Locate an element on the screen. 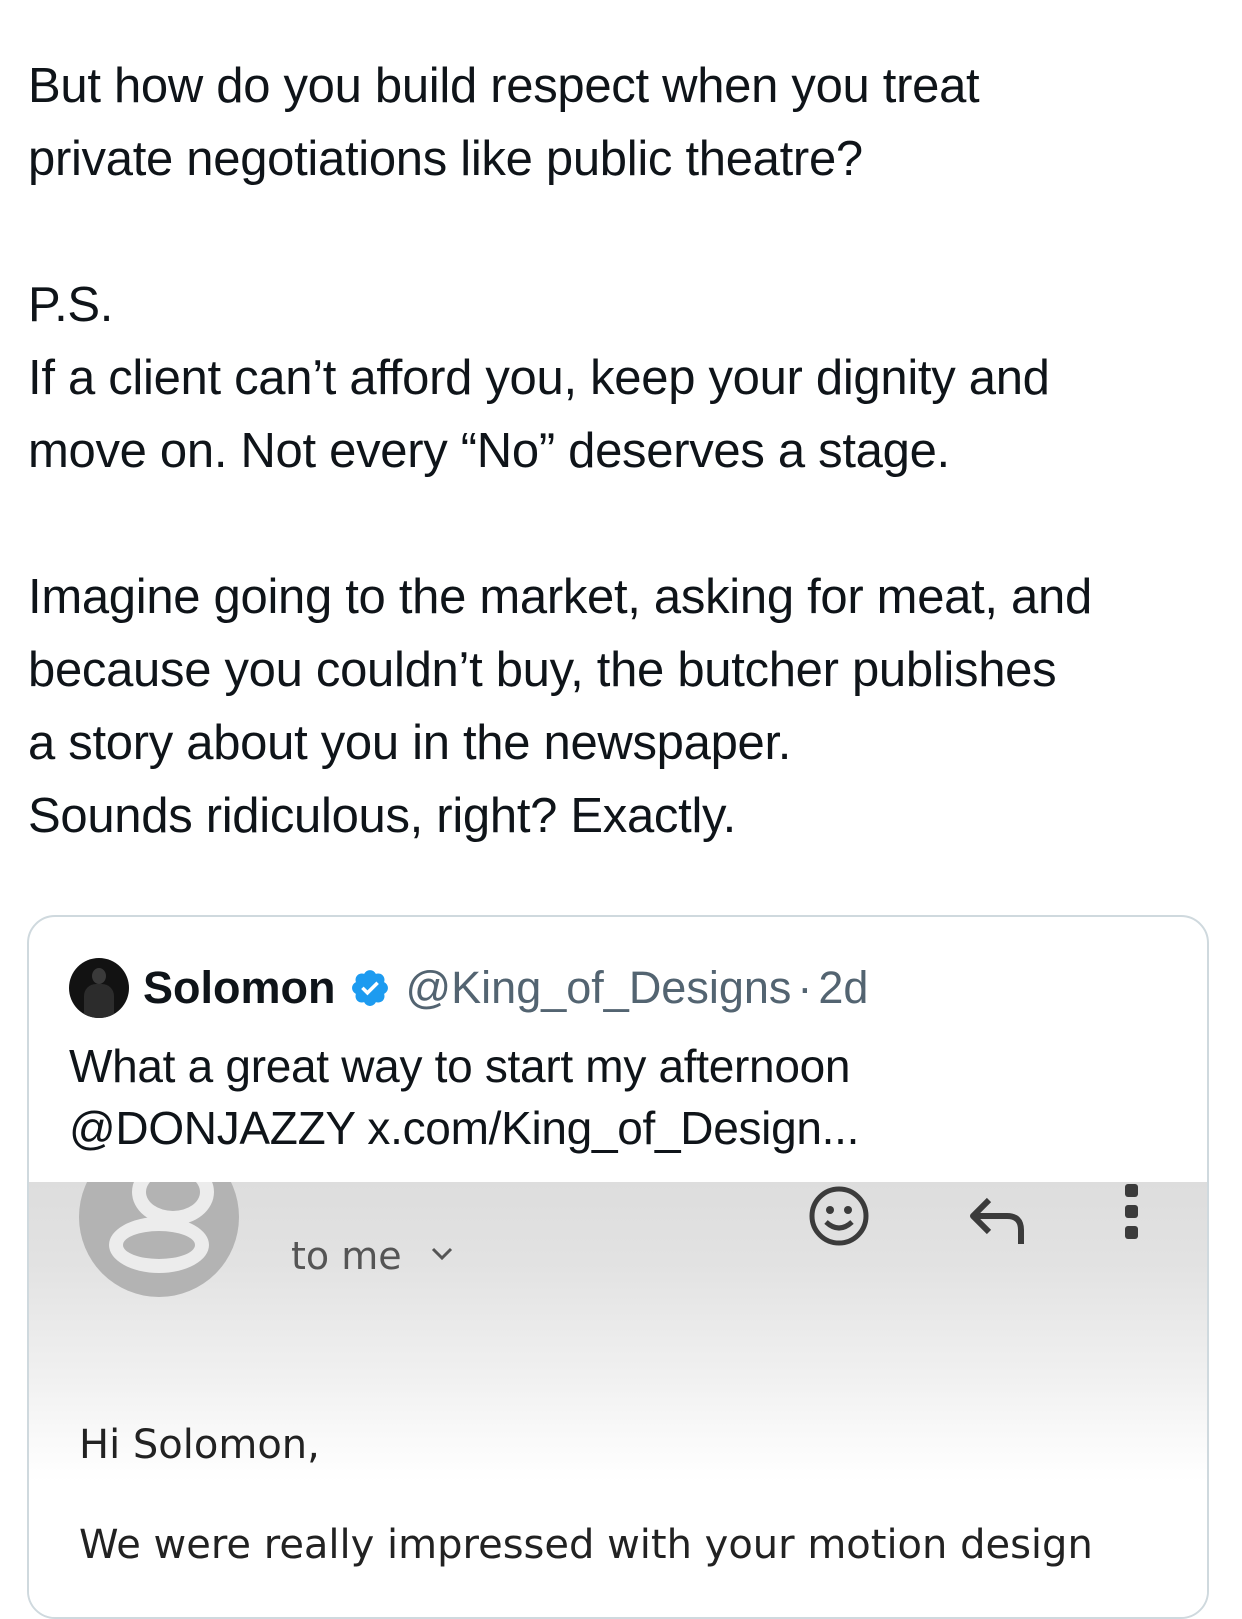  email-greeting: Hi Solomon, is located at coordinates (199, 1445).